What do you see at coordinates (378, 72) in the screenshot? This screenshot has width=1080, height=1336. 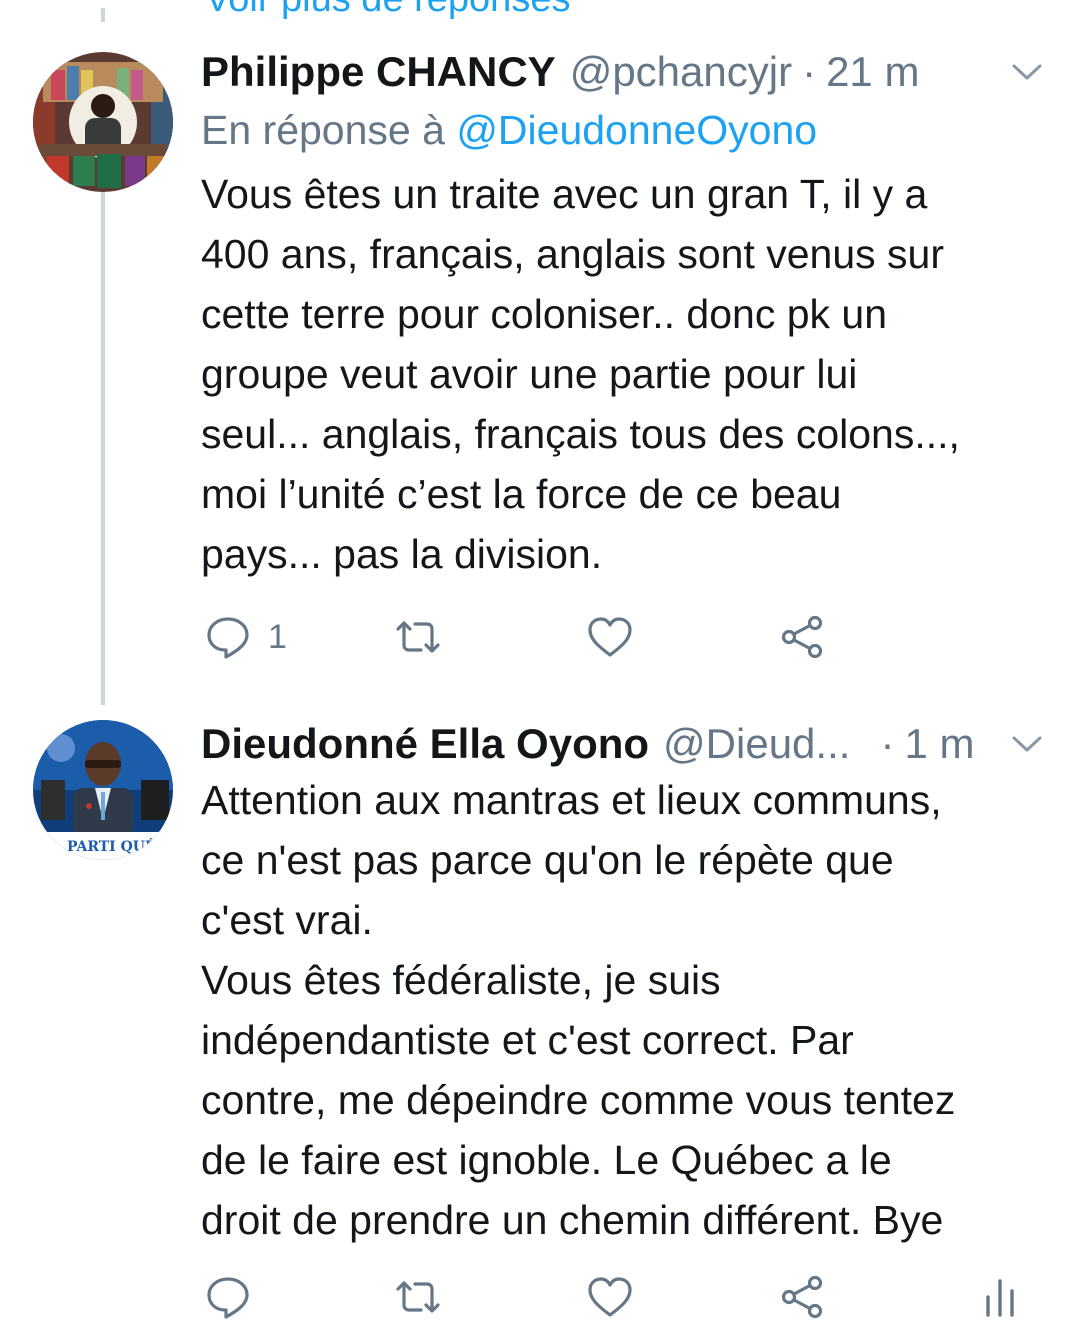 I see `author-name: Philippe CHANCY` at bounding box center [378, 72].